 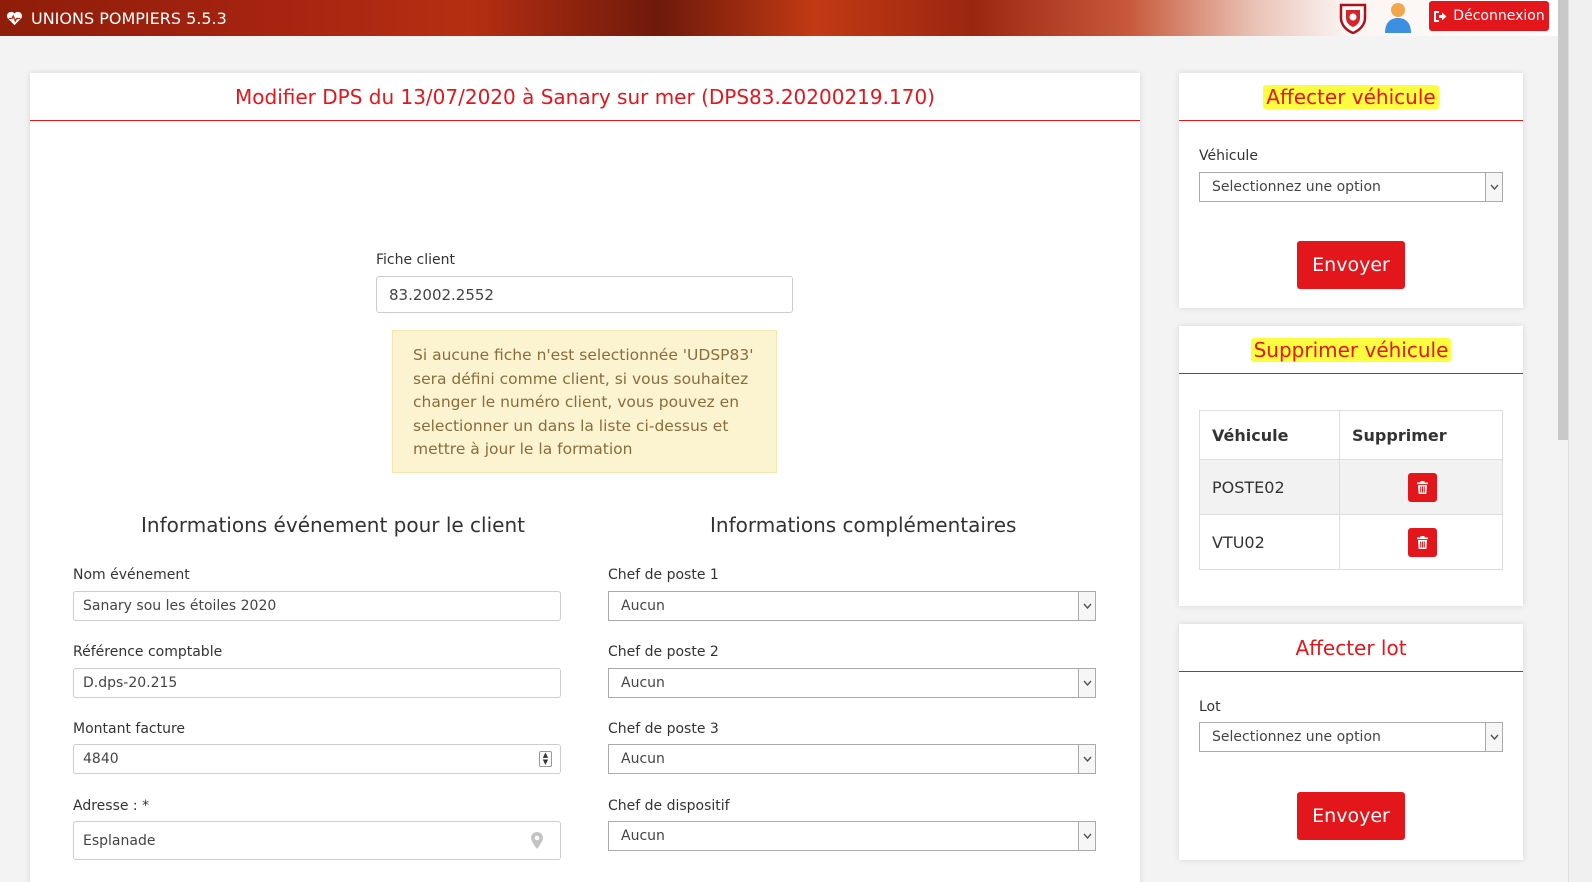 What do you see at coordinates (863, 525) in the screenshot?
I see `complementary-info-heading: Informations complémentaires` at bounding box center [863, 525].